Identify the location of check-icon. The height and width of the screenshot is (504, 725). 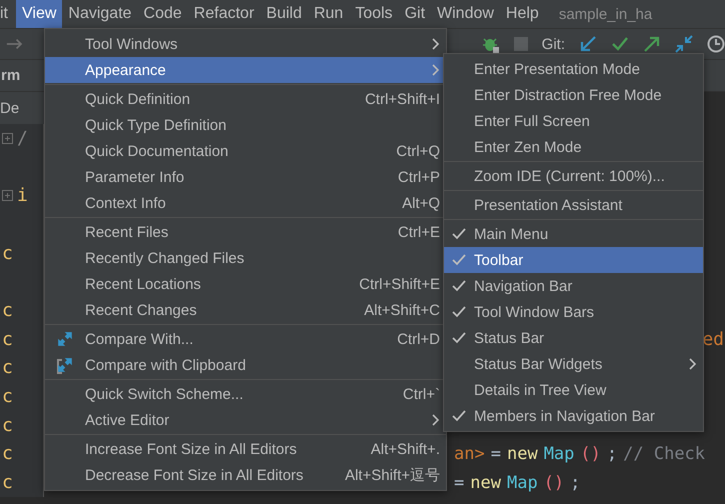
(620, 44).